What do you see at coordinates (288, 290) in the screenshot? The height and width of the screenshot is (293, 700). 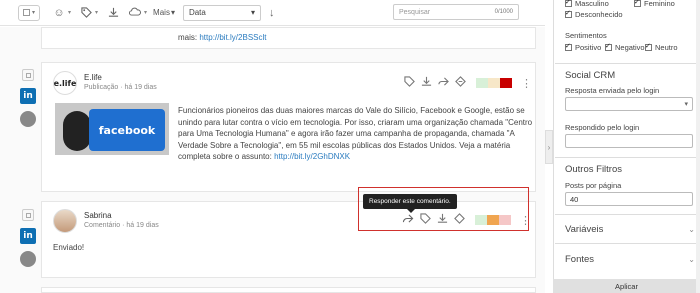 I see `next-card` at bounding box center [288, 290].